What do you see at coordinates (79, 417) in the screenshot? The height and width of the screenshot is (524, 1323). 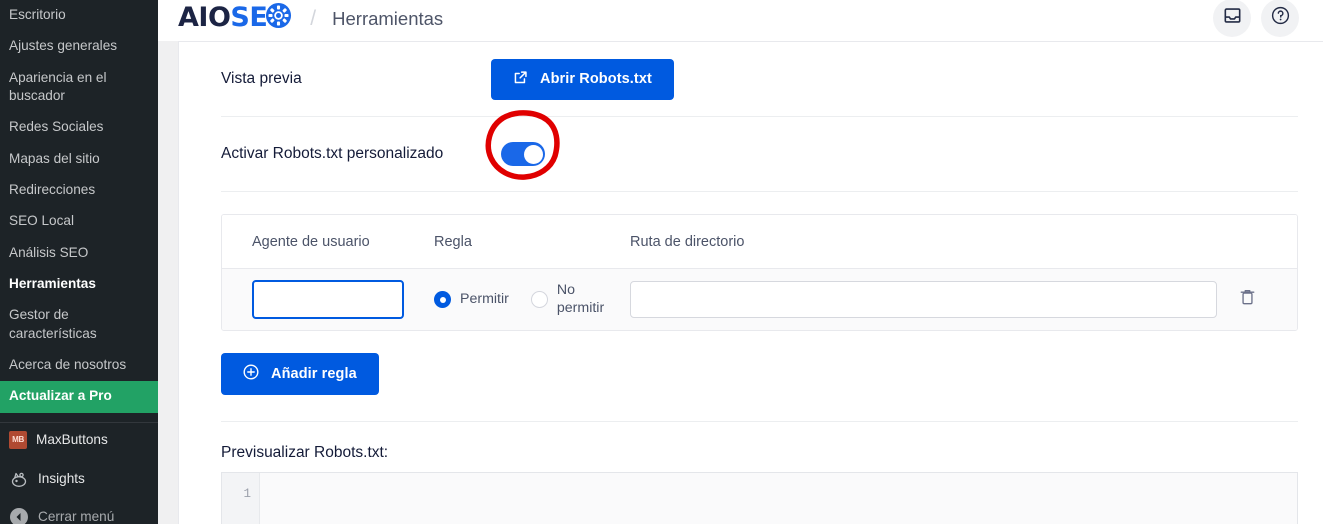 I see `sidebar-divider` at bounding box center [79, 417].